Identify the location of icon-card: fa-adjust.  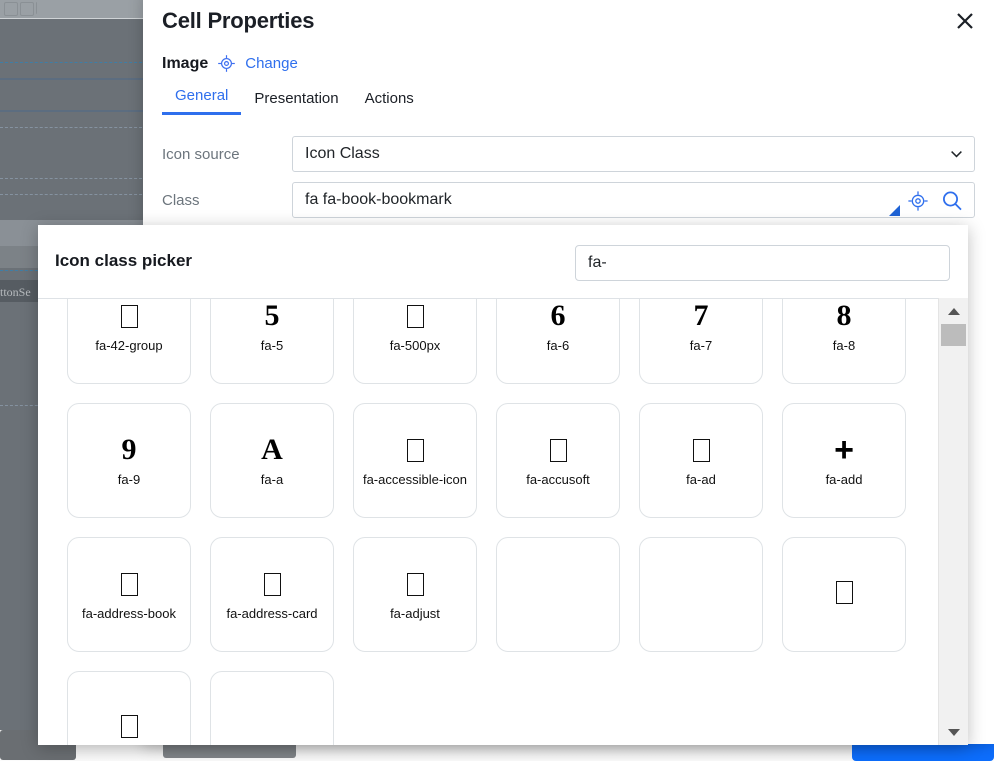
(415, 594).